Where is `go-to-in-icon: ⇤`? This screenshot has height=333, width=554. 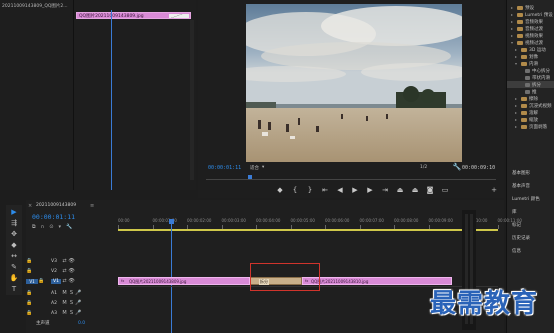 go-to-in-icon: ⇤ is located at coordinates (325, 190).